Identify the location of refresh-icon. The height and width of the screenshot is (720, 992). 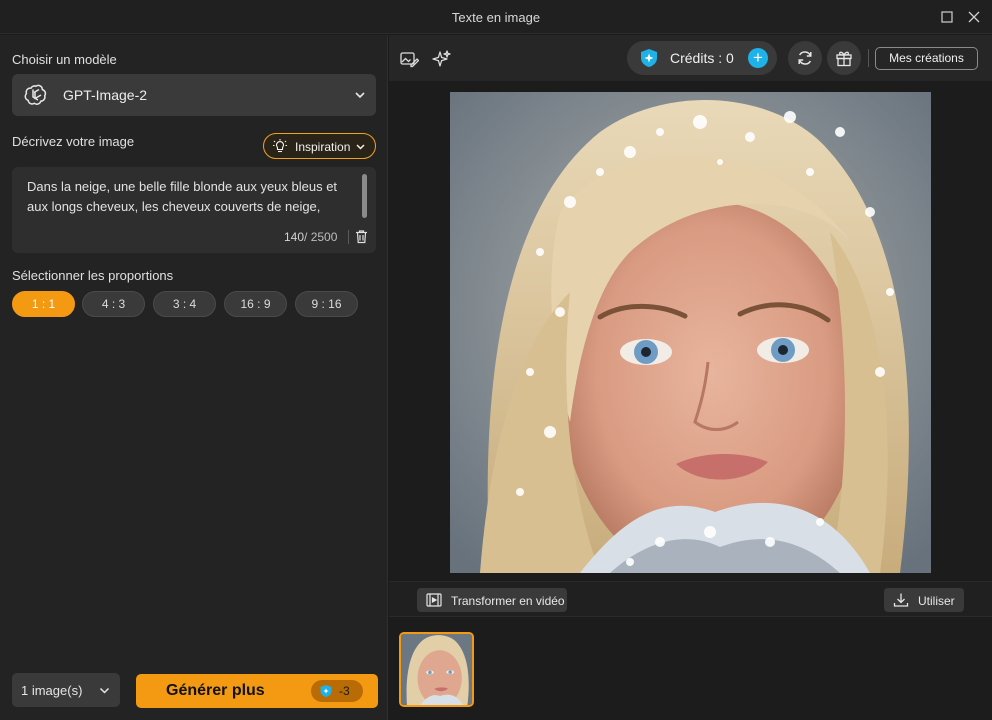
(805, 58).